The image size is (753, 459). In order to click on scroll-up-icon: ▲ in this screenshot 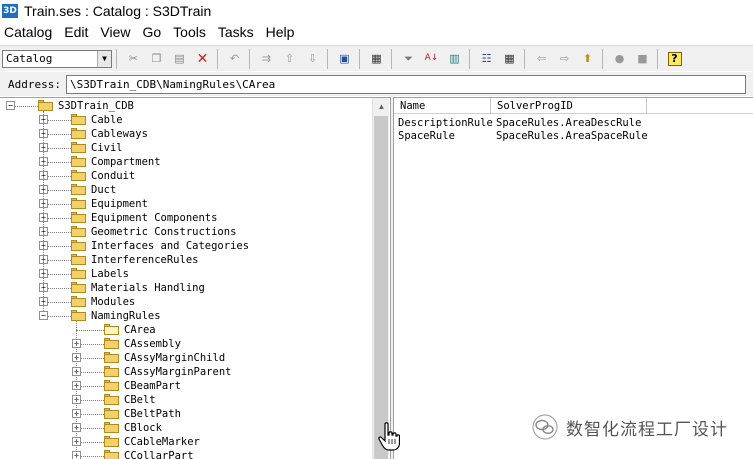, I will do `click(381, 106)`.